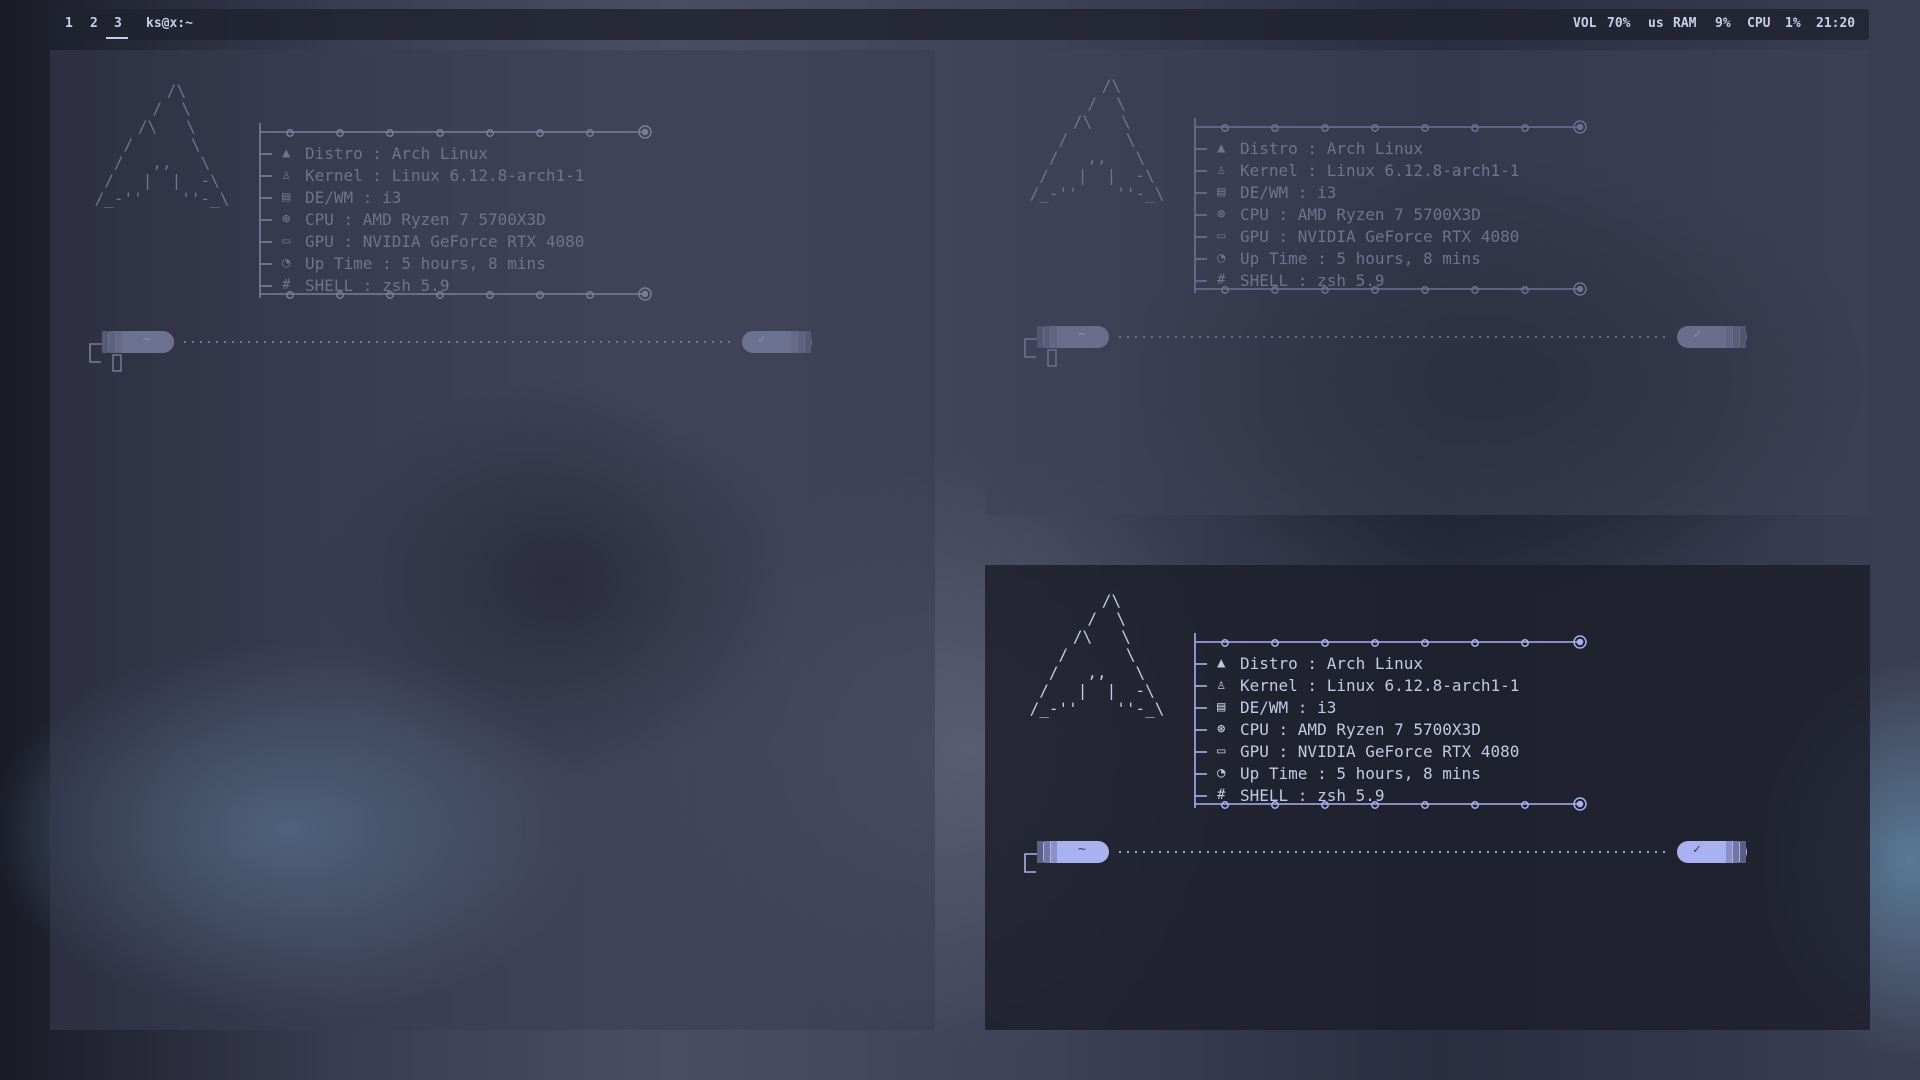 Image resolution: width=1920 pixels, height=1080 pixels. What do you see at coordinates (1759, 23) in the screenshot?
I see `cpu-label: CPU` at bounding box center [1759, 23].